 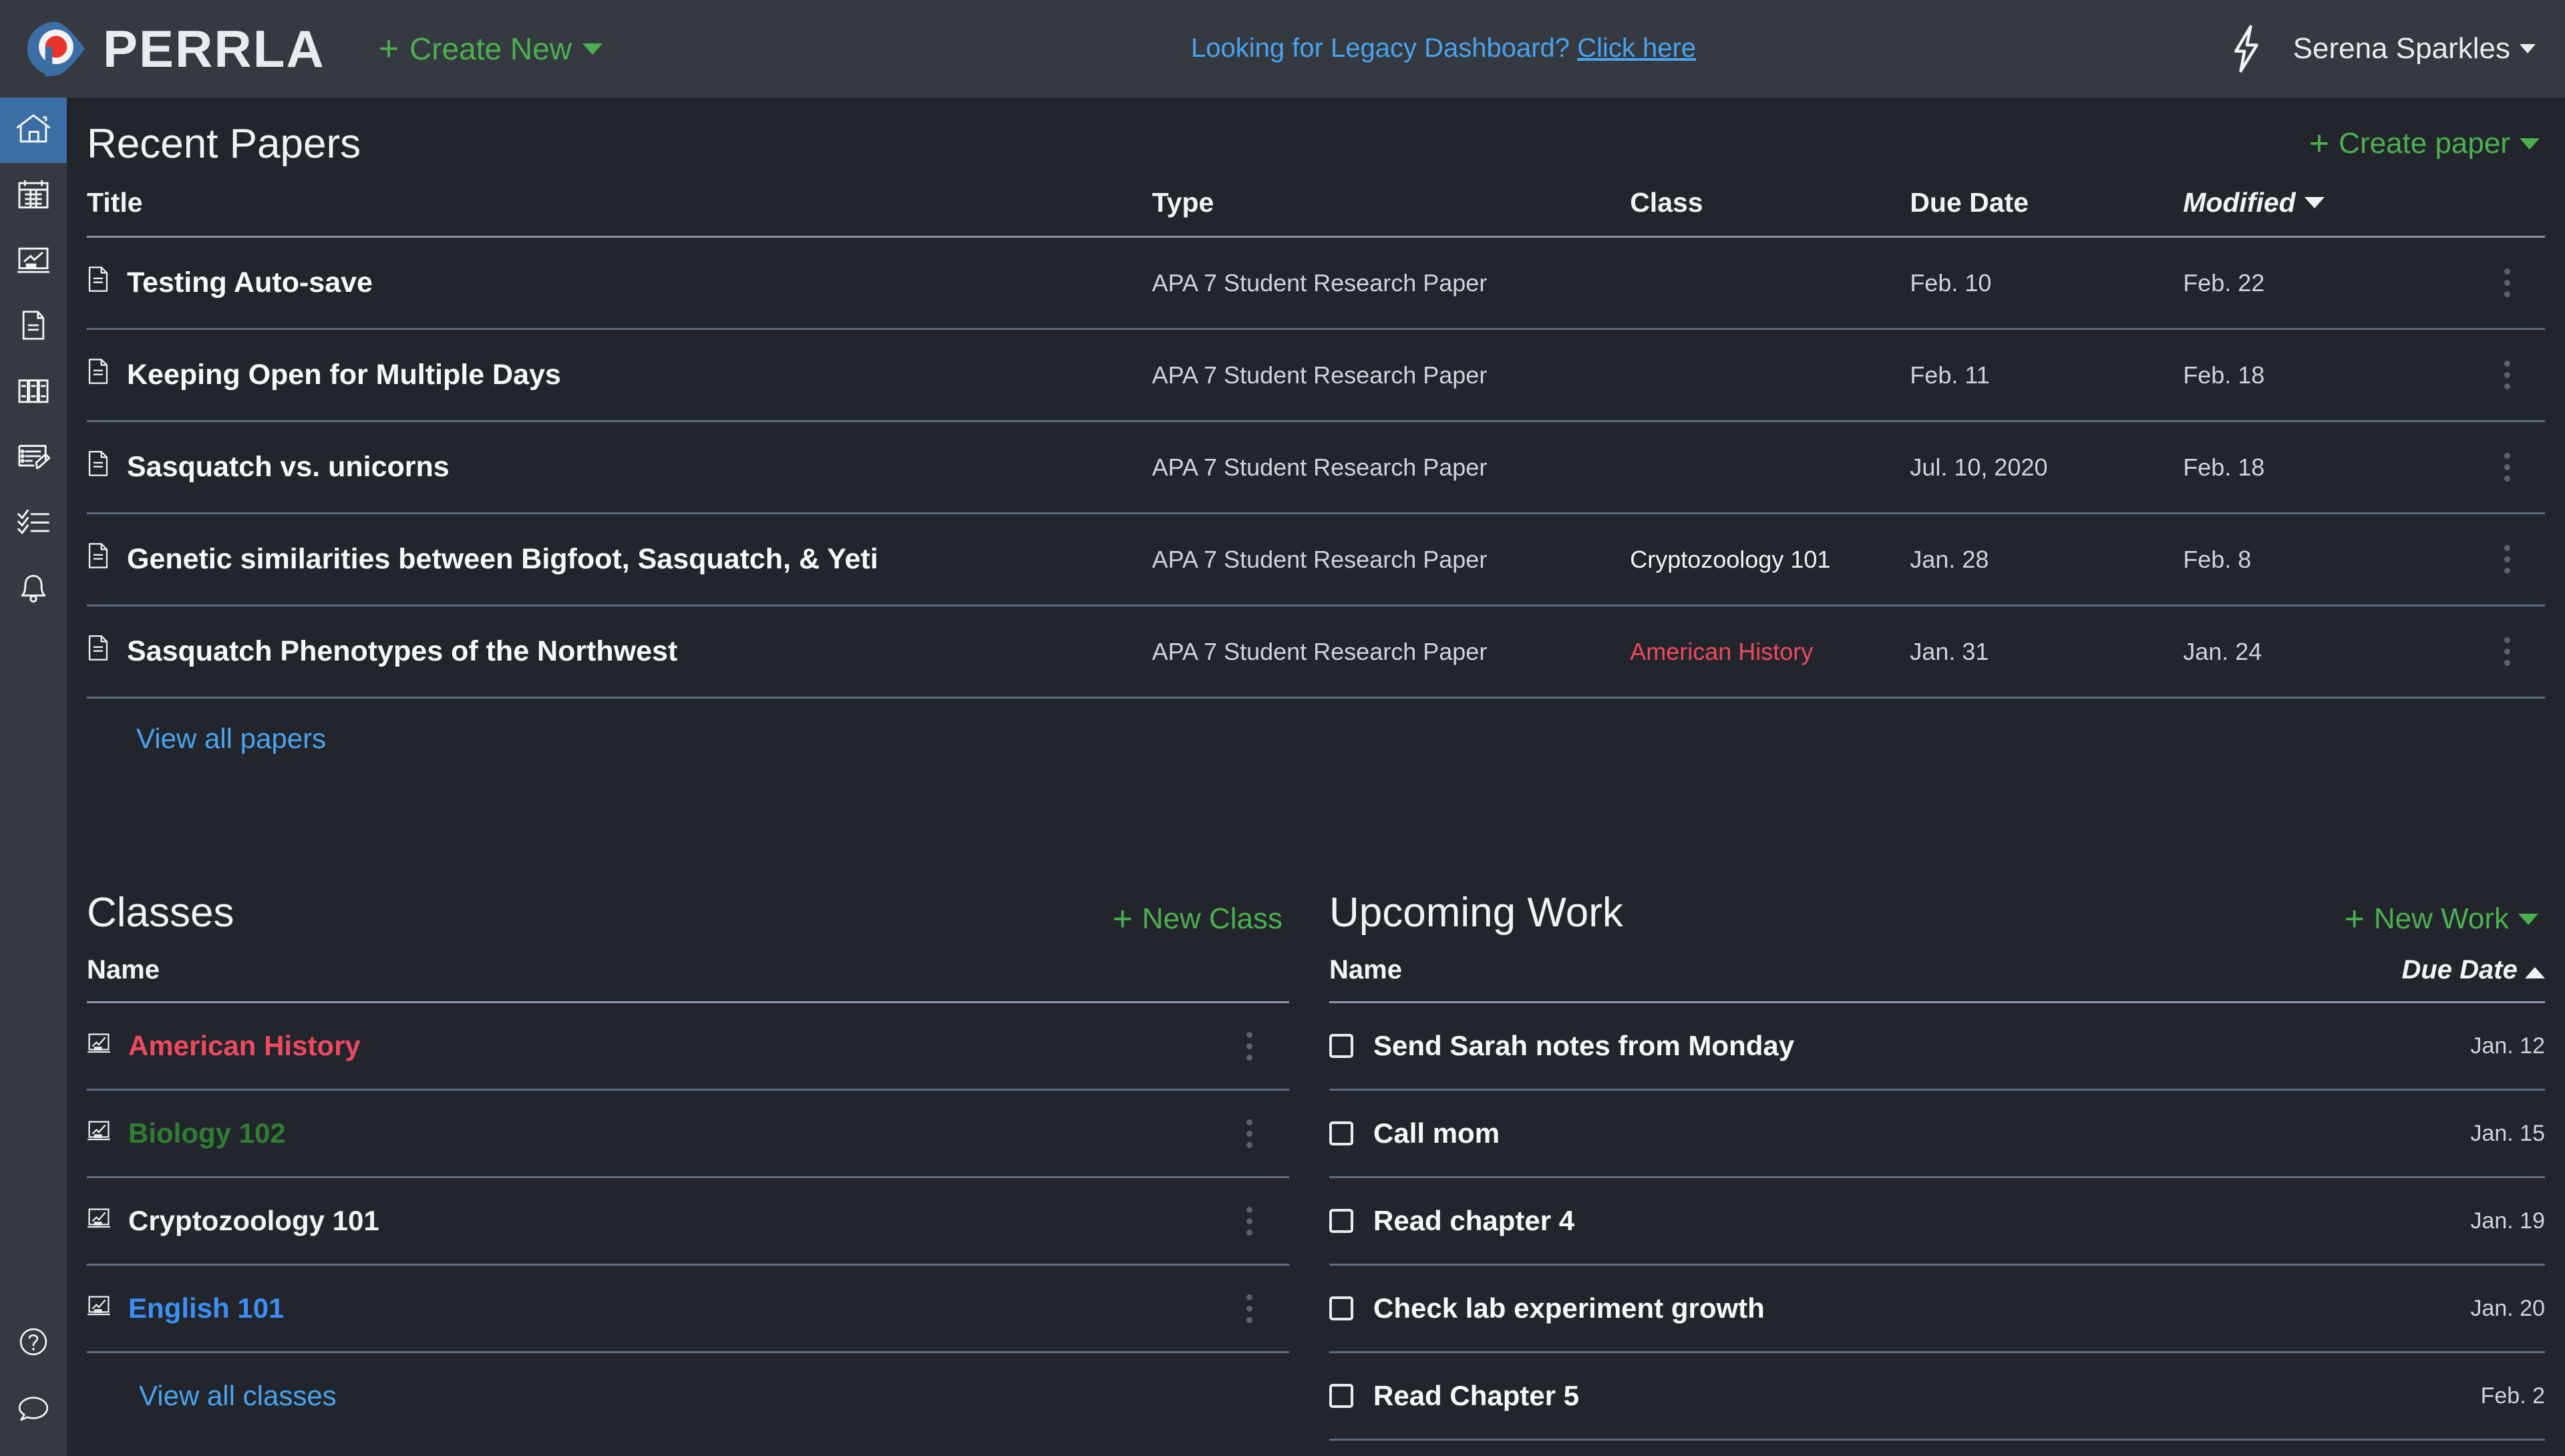 I want to click on books-icon, so click(x=33, y=392).